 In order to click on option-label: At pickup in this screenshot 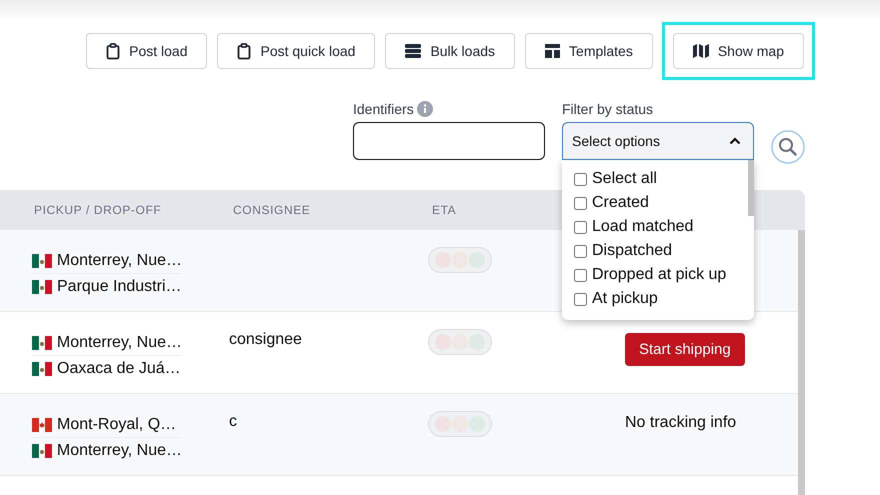, I will do `click(625, 299)`.